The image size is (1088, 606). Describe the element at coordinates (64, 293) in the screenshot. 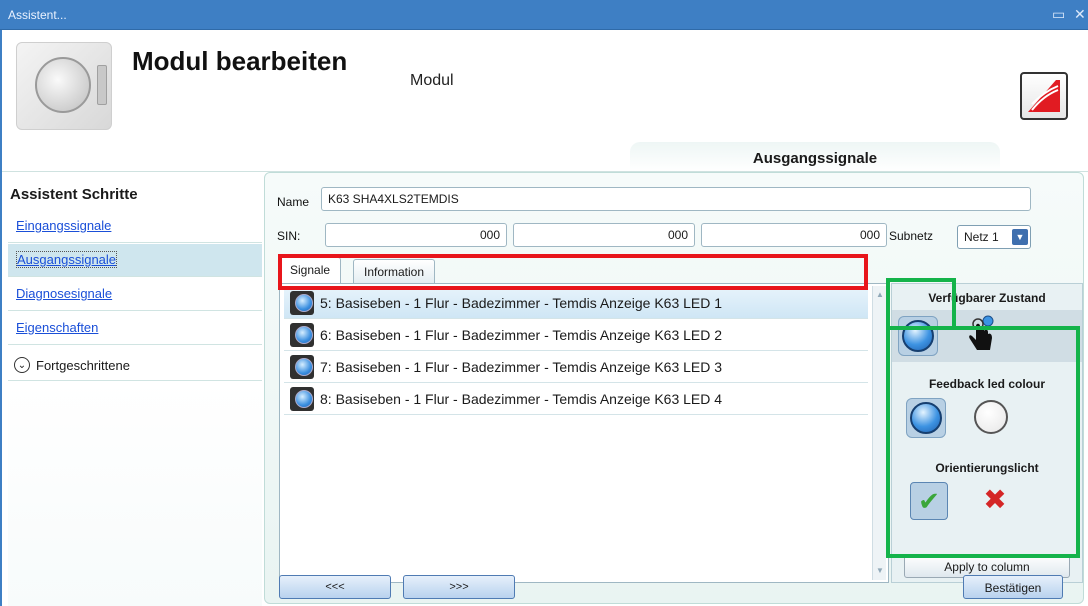

I see `wizard-step-label: Diagnosesignale` at that location.